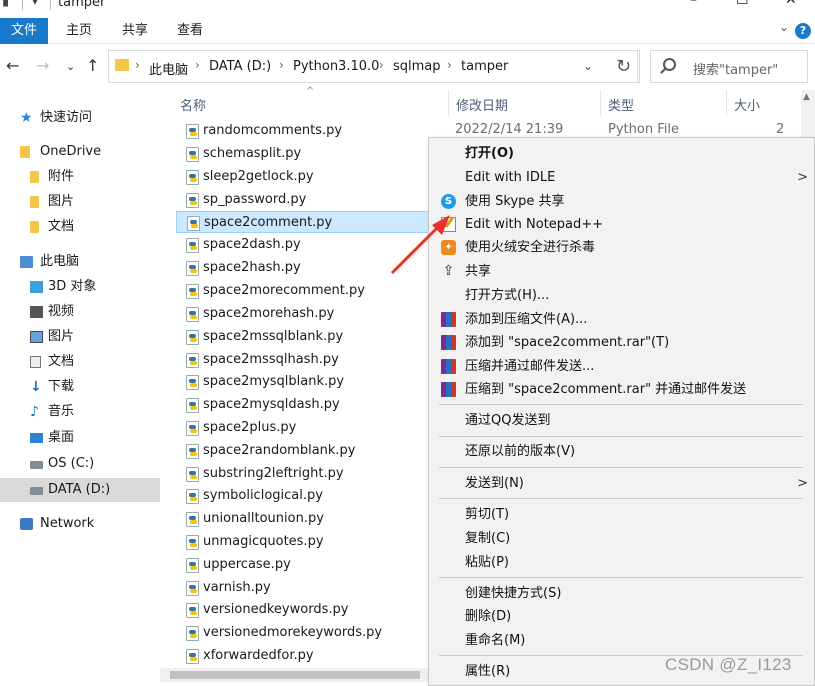 The width and height of the screenshot is (815, 686). I want to click on column-name: 名称, so click(193, 104).